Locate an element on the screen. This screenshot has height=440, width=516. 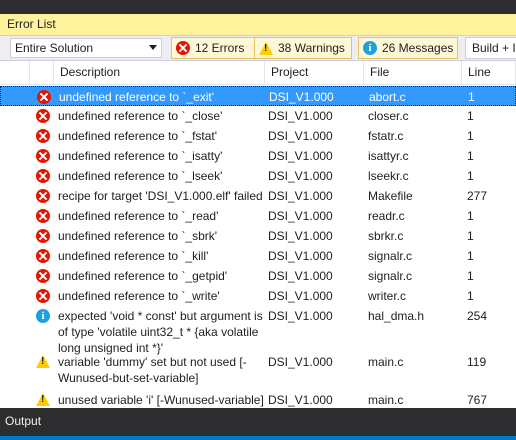
chevron-down-icon is located at coordinates (153, 47).